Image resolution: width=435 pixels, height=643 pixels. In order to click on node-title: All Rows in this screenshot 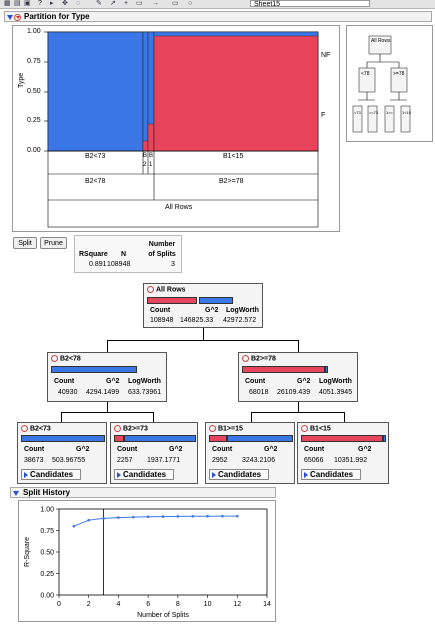, I will do `click(166, 289)`.